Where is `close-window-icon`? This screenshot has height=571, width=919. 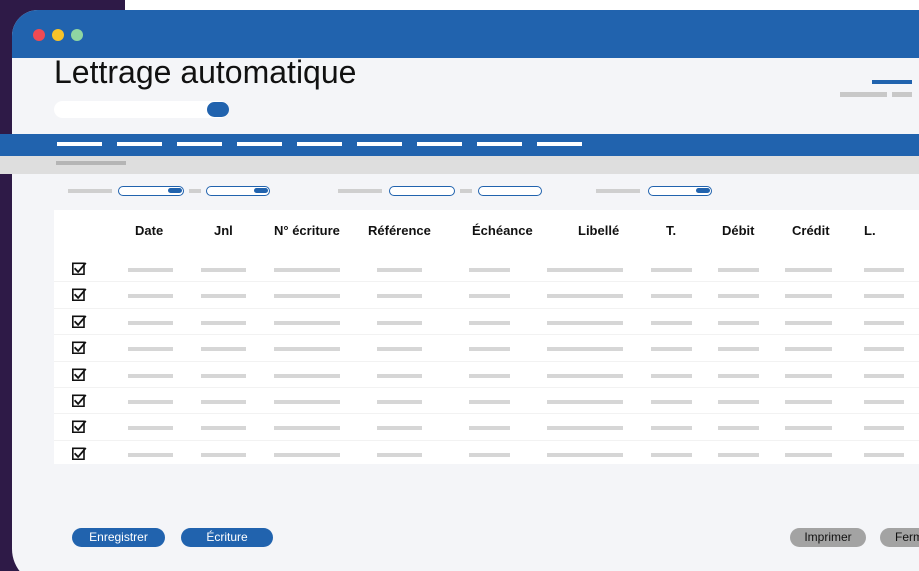 close-window-icon is located at coordinates (39, 35).